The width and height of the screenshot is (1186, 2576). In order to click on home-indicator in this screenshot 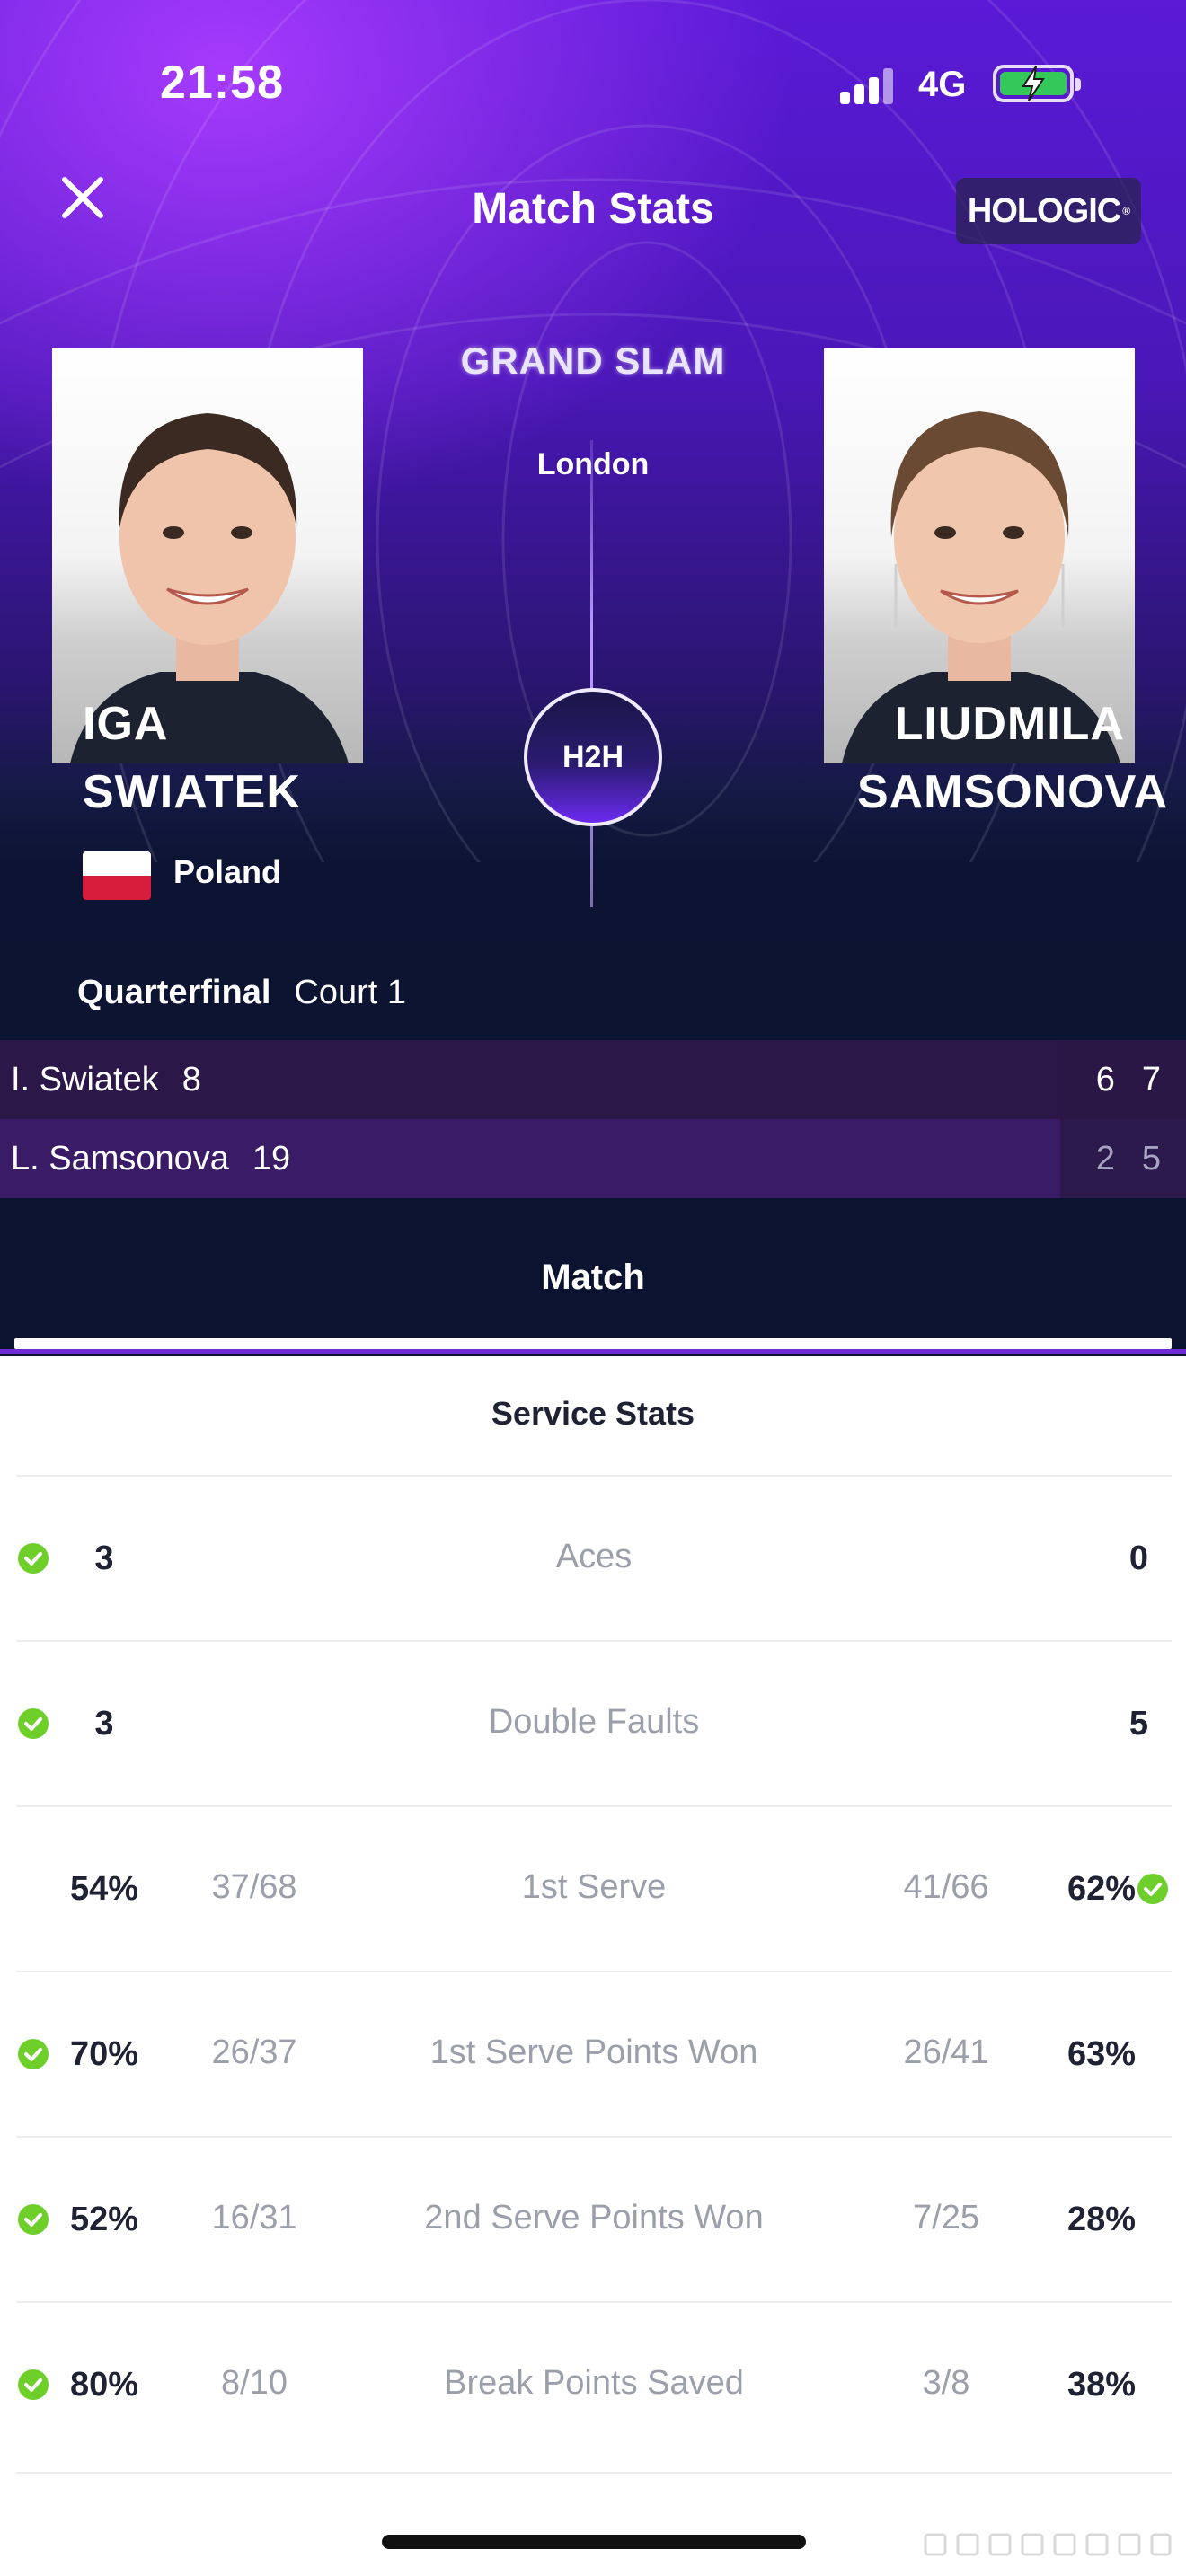, I will do `click(594, 2542)`.